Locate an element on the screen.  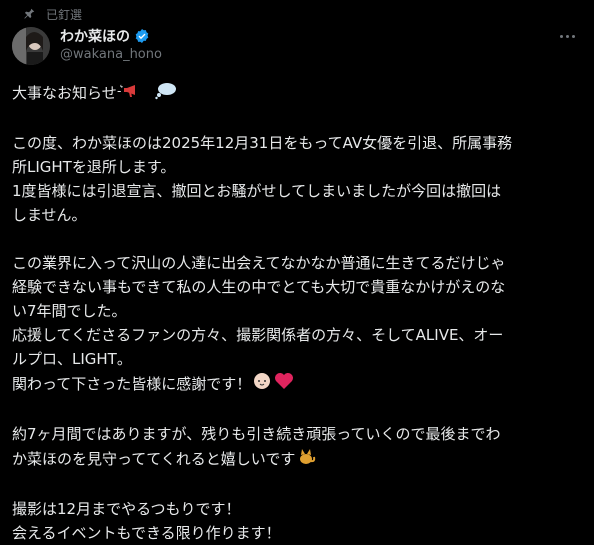
verified-badge-icon is located at coordinates (142, 36).